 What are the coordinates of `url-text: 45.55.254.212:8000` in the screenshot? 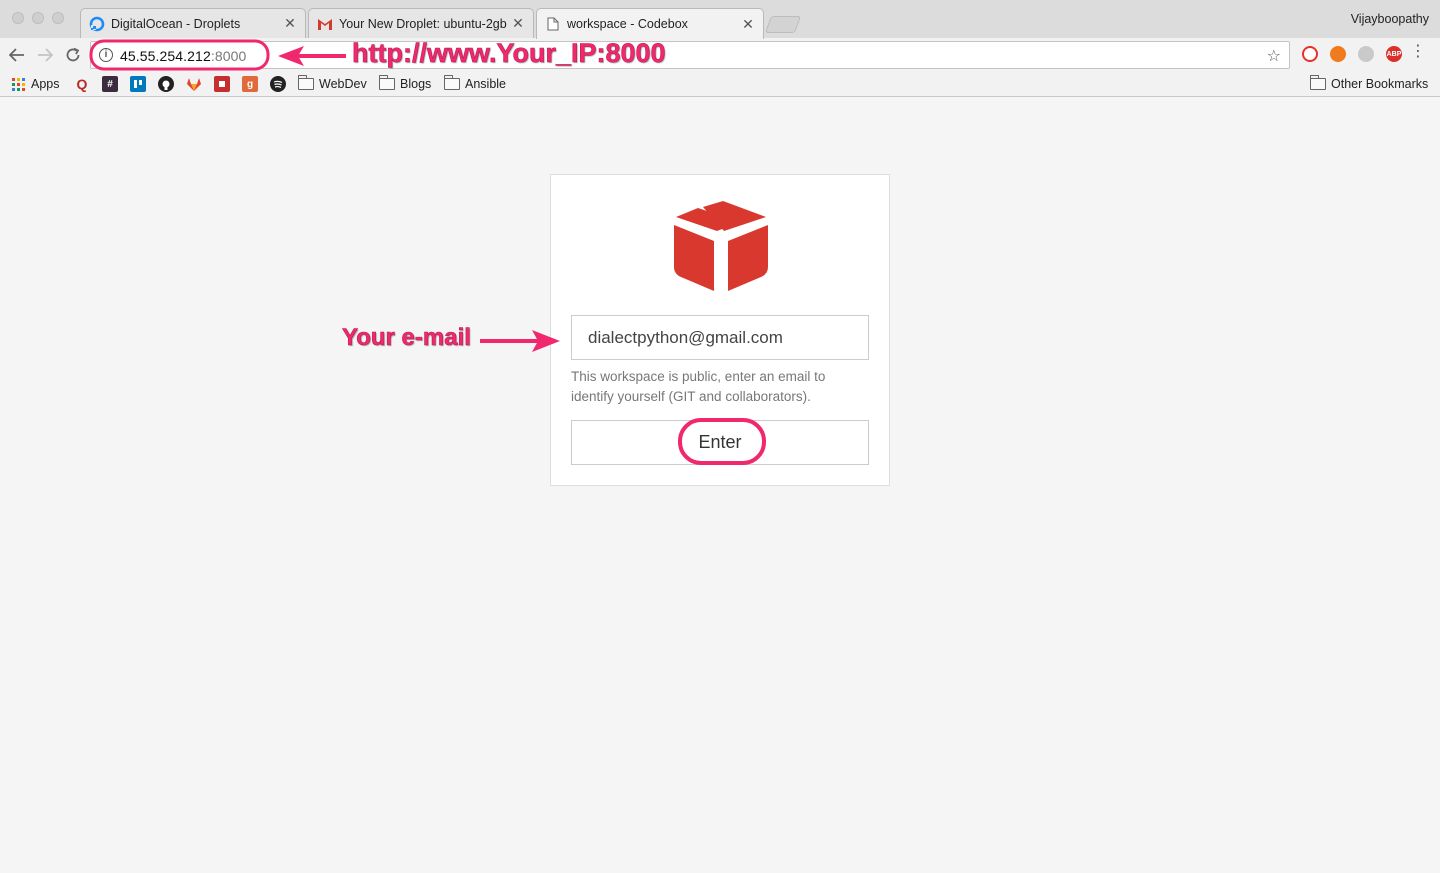 It's located at (183, 56).